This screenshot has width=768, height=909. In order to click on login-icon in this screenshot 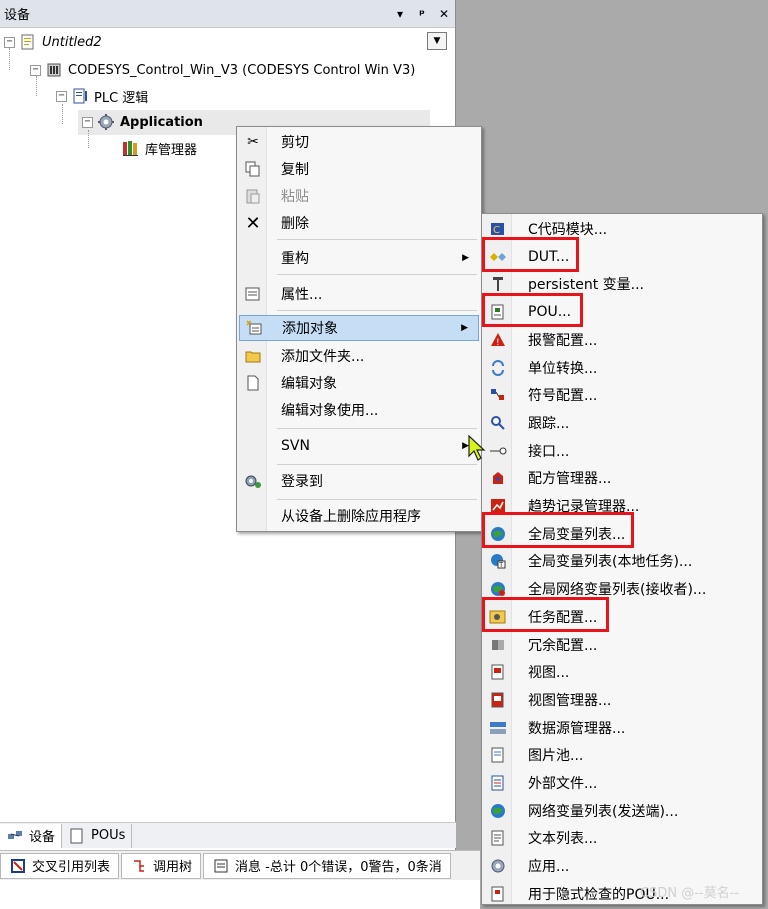, I will do `click(253, 481)`.